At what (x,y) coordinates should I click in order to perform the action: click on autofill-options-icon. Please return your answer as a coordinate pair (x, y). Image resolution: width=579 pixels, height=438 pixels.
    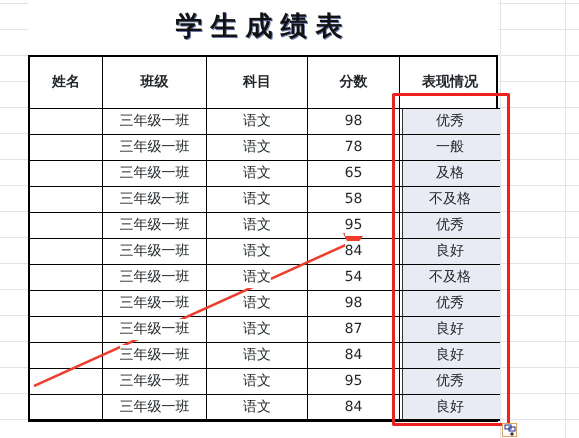
    Looking at the image, I should click on (509, 430).